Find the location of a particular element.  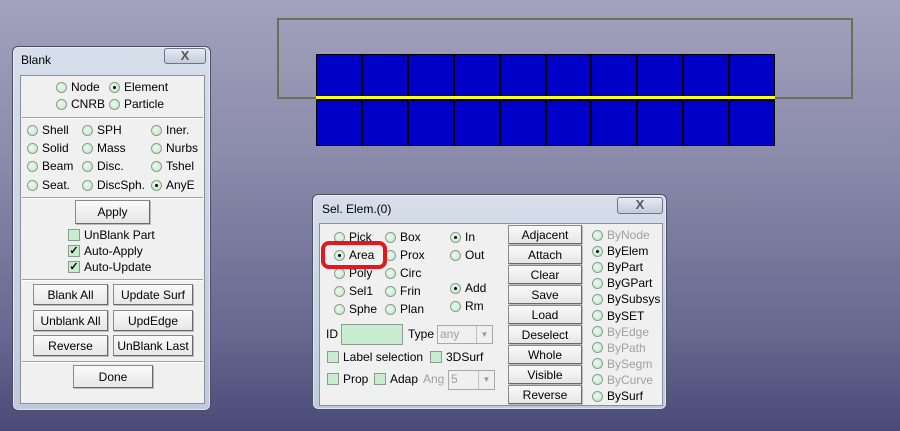

radio-bysegm: BySegm is located at coordinates (622, 364).